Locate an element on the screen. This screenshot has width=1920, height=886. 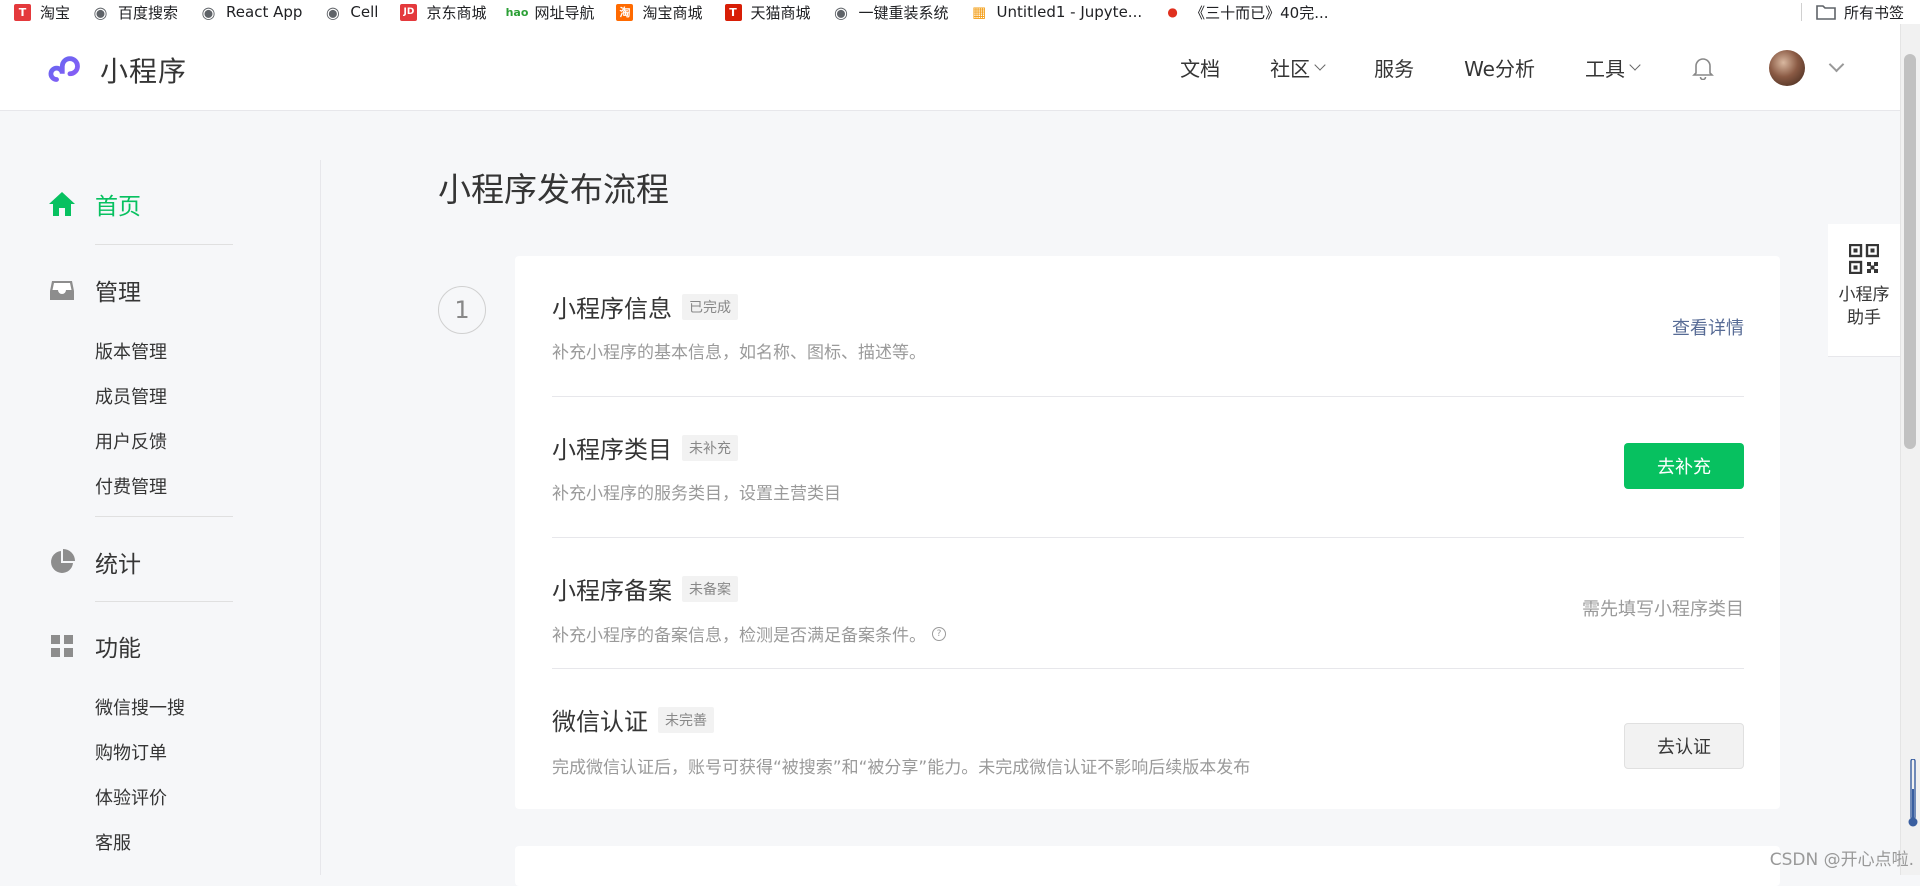
scrollbar-thumb is located at coordinates (1910, 251).